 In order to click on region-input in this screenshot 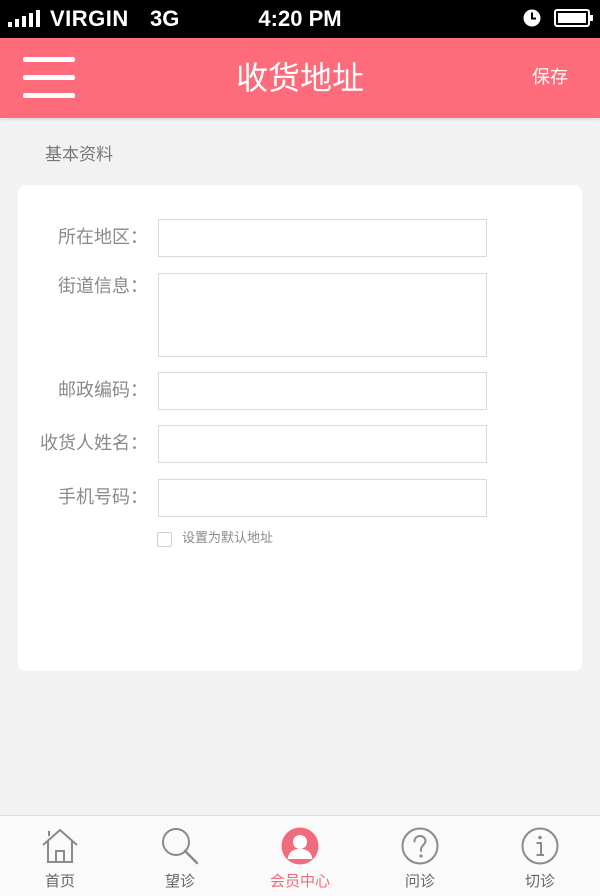, I will do `click(322, 238)`.